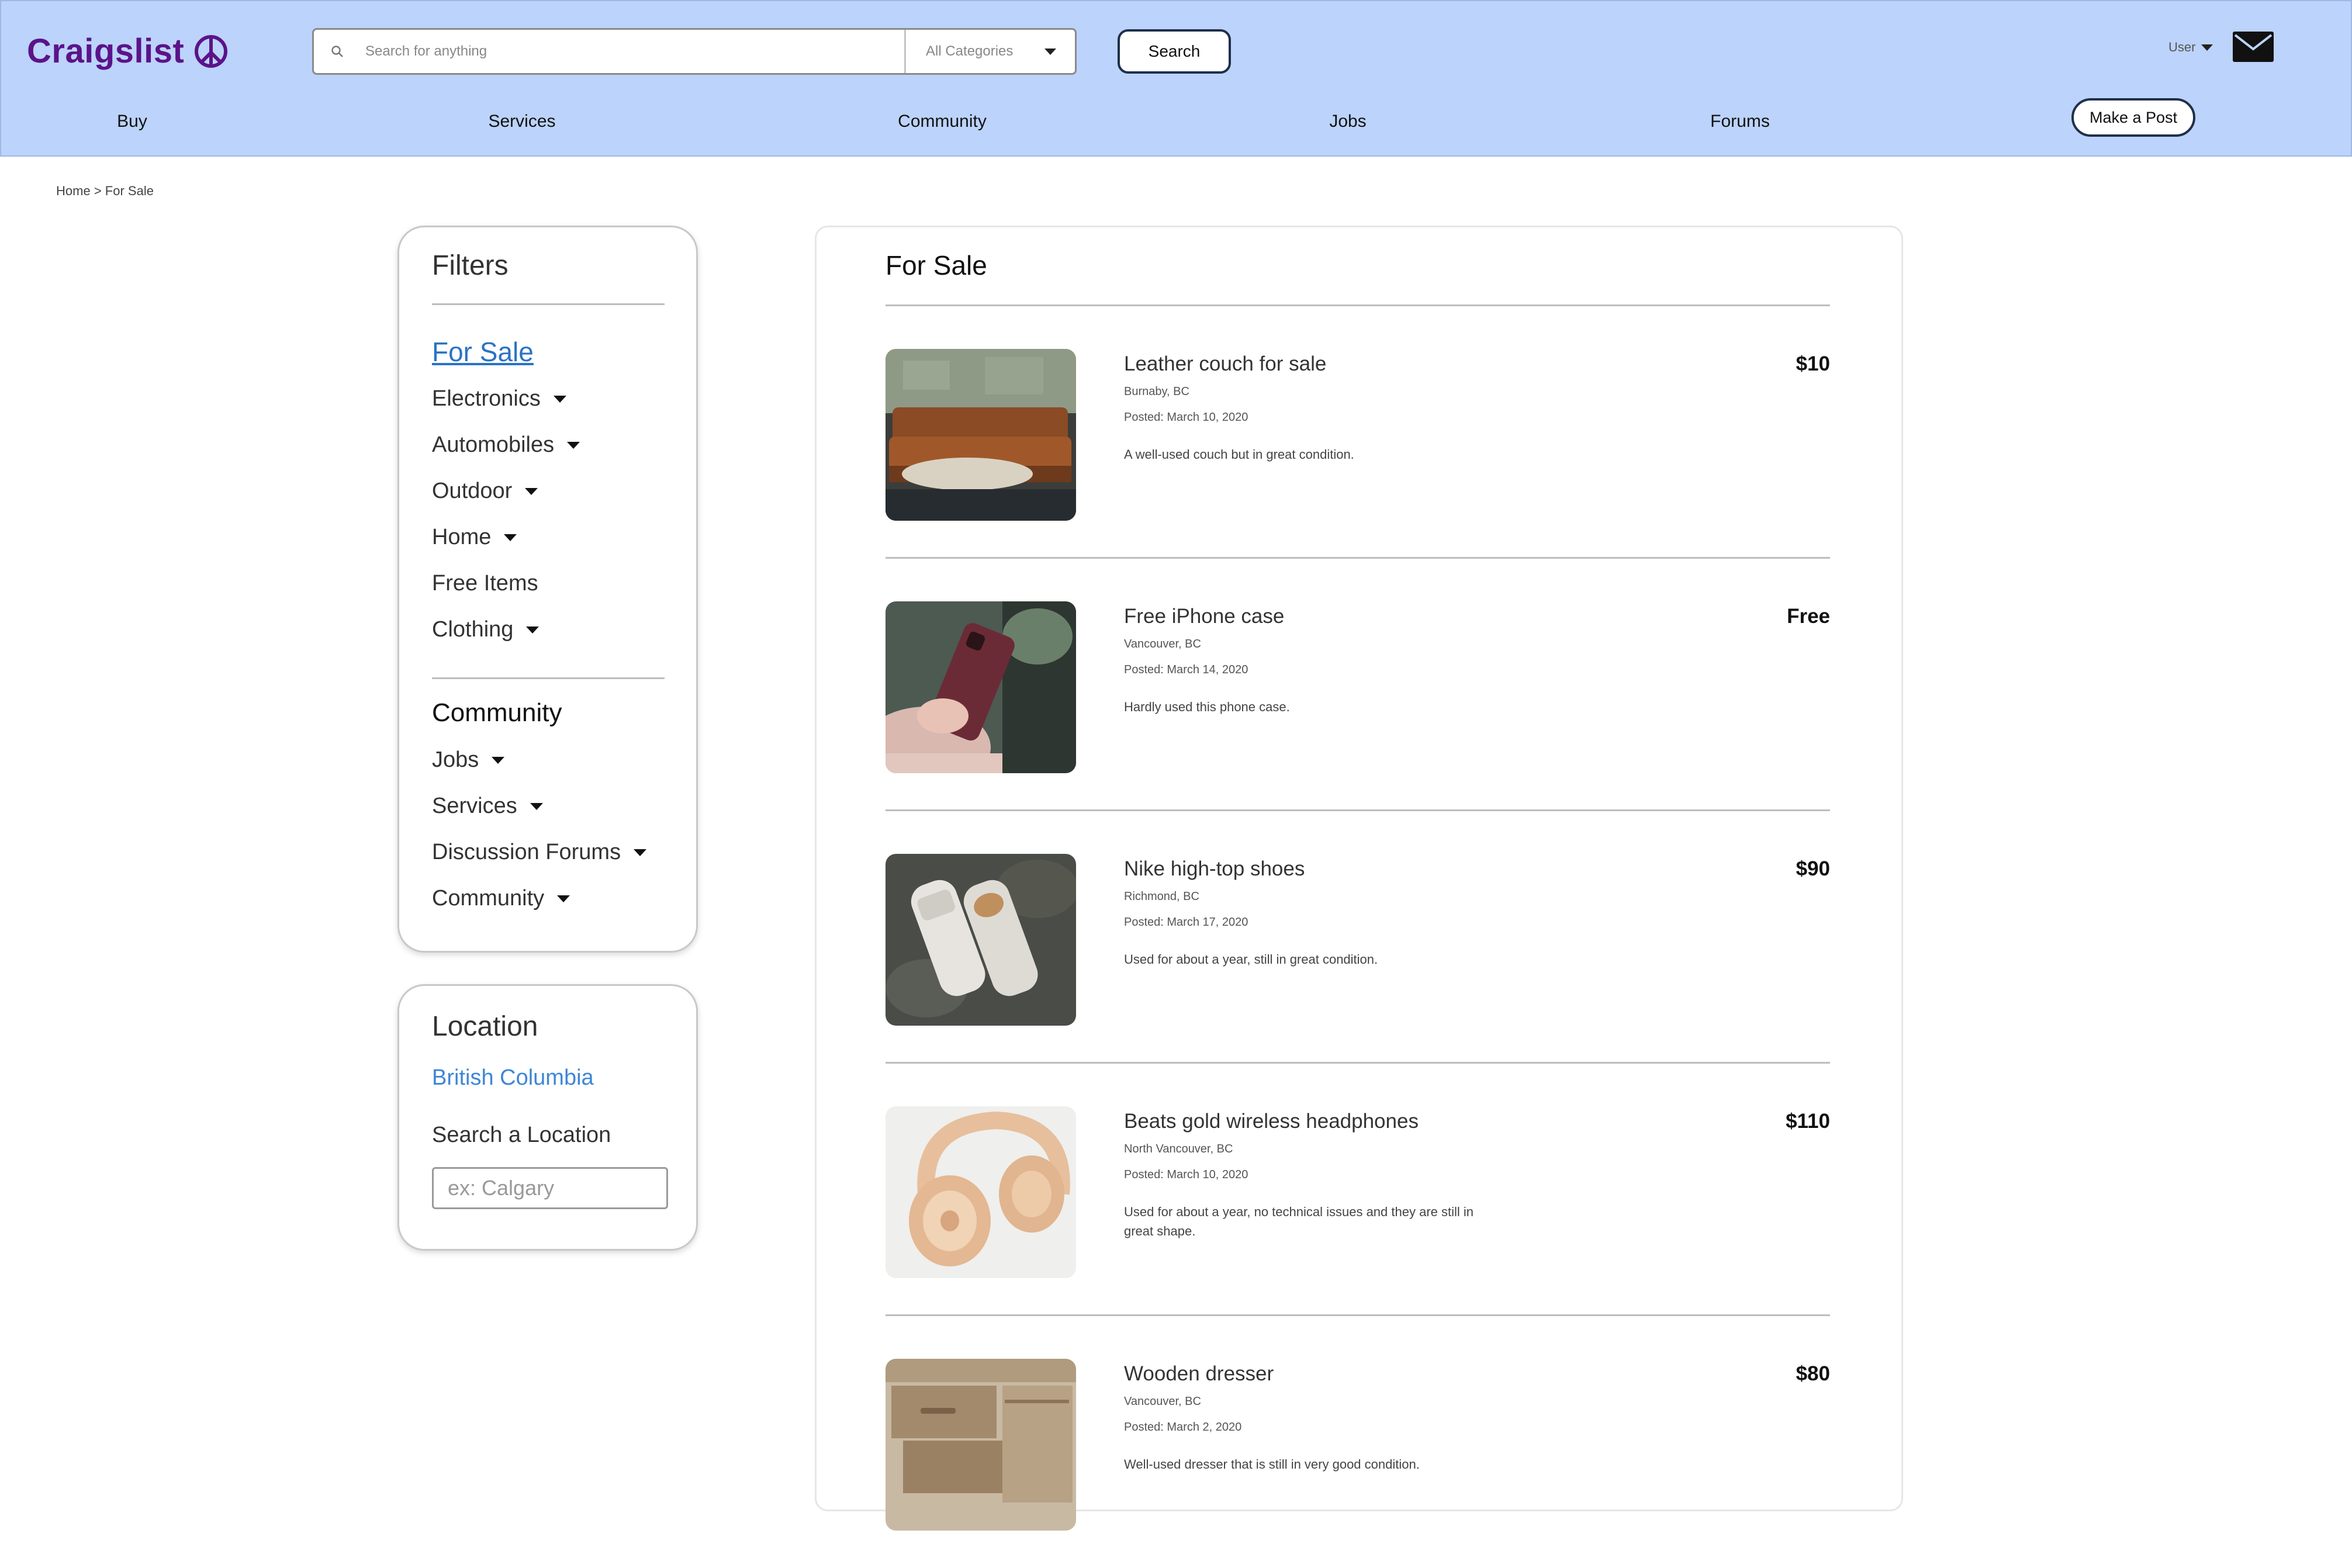 The height and width of the screenshot is (1568, 2352). I want to click on category-select-value: All Categories, so click(970, 51).